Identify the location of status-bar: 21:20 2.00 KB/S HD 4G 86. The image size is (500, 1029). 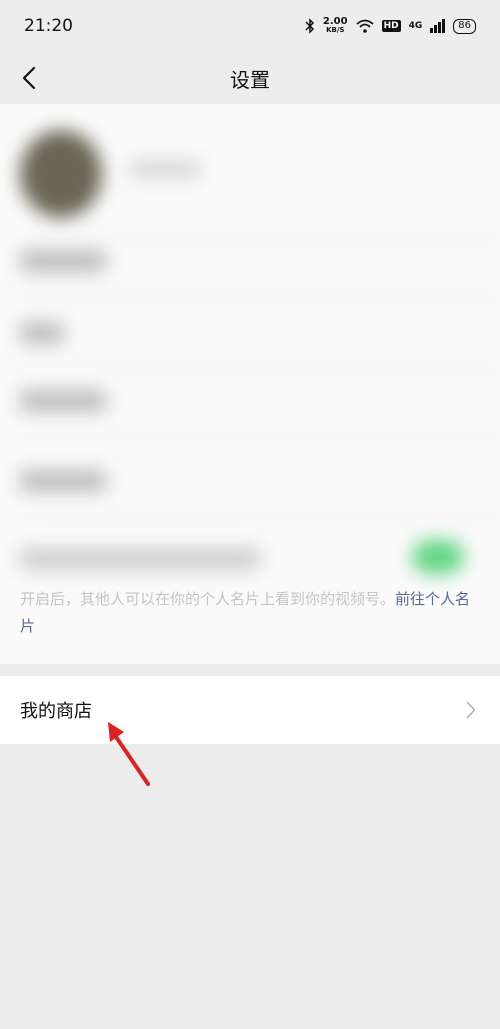
(250, 26).